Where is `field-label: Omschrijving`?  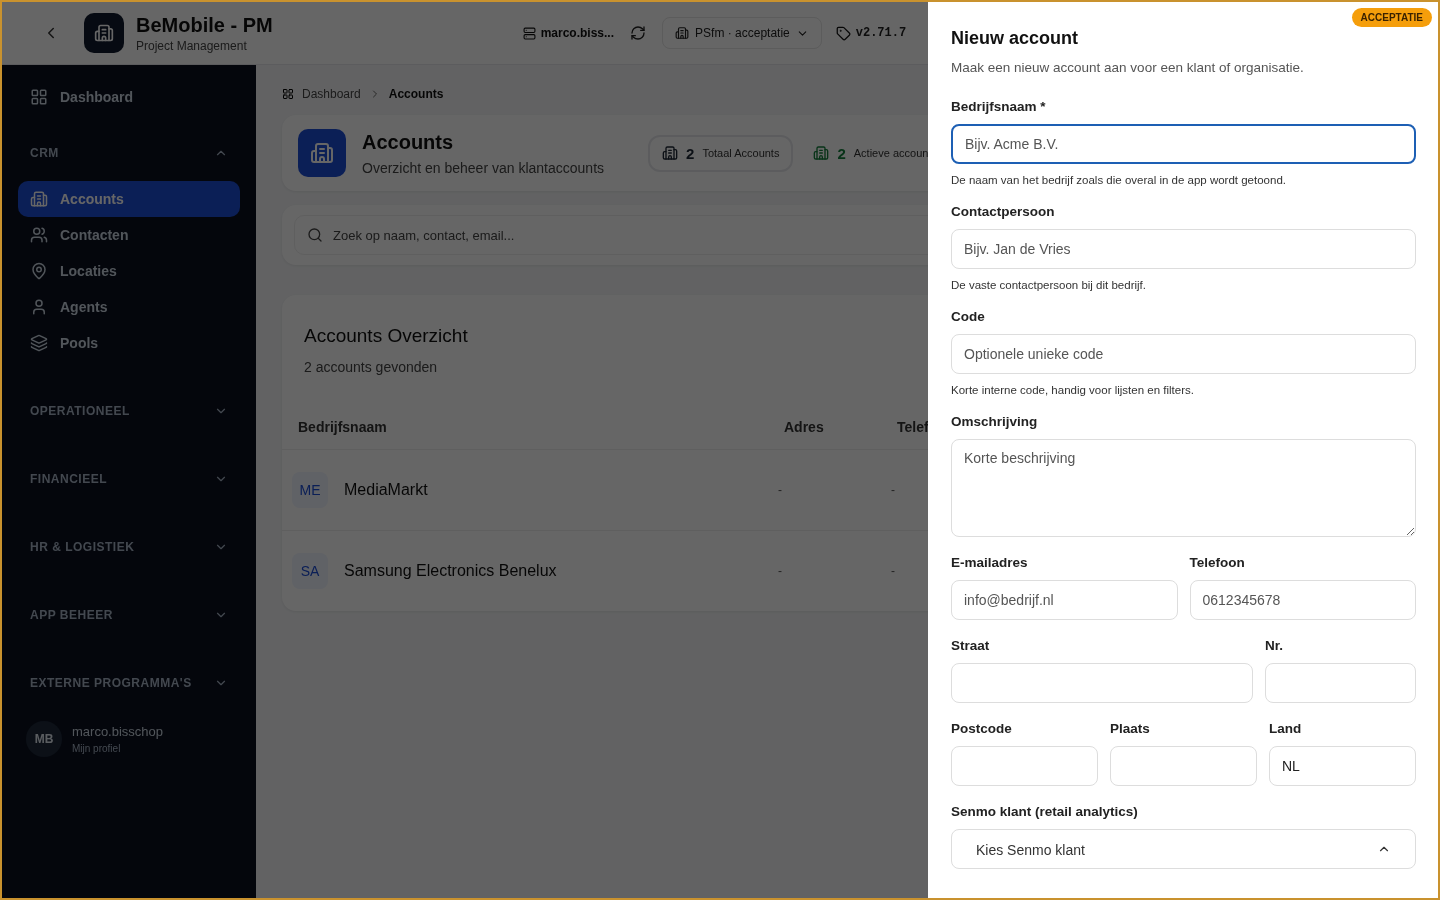 field-label: Omschrijving is located at coordinates (995, 421).